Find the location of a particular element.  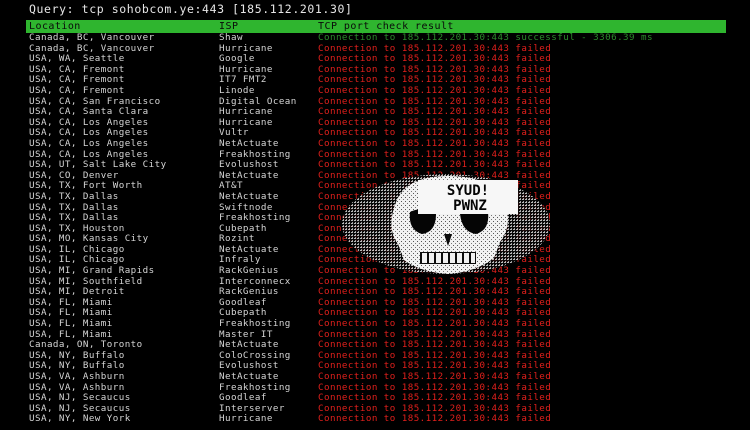

isp-cell: Vultr is located at coordinates (234, 133).